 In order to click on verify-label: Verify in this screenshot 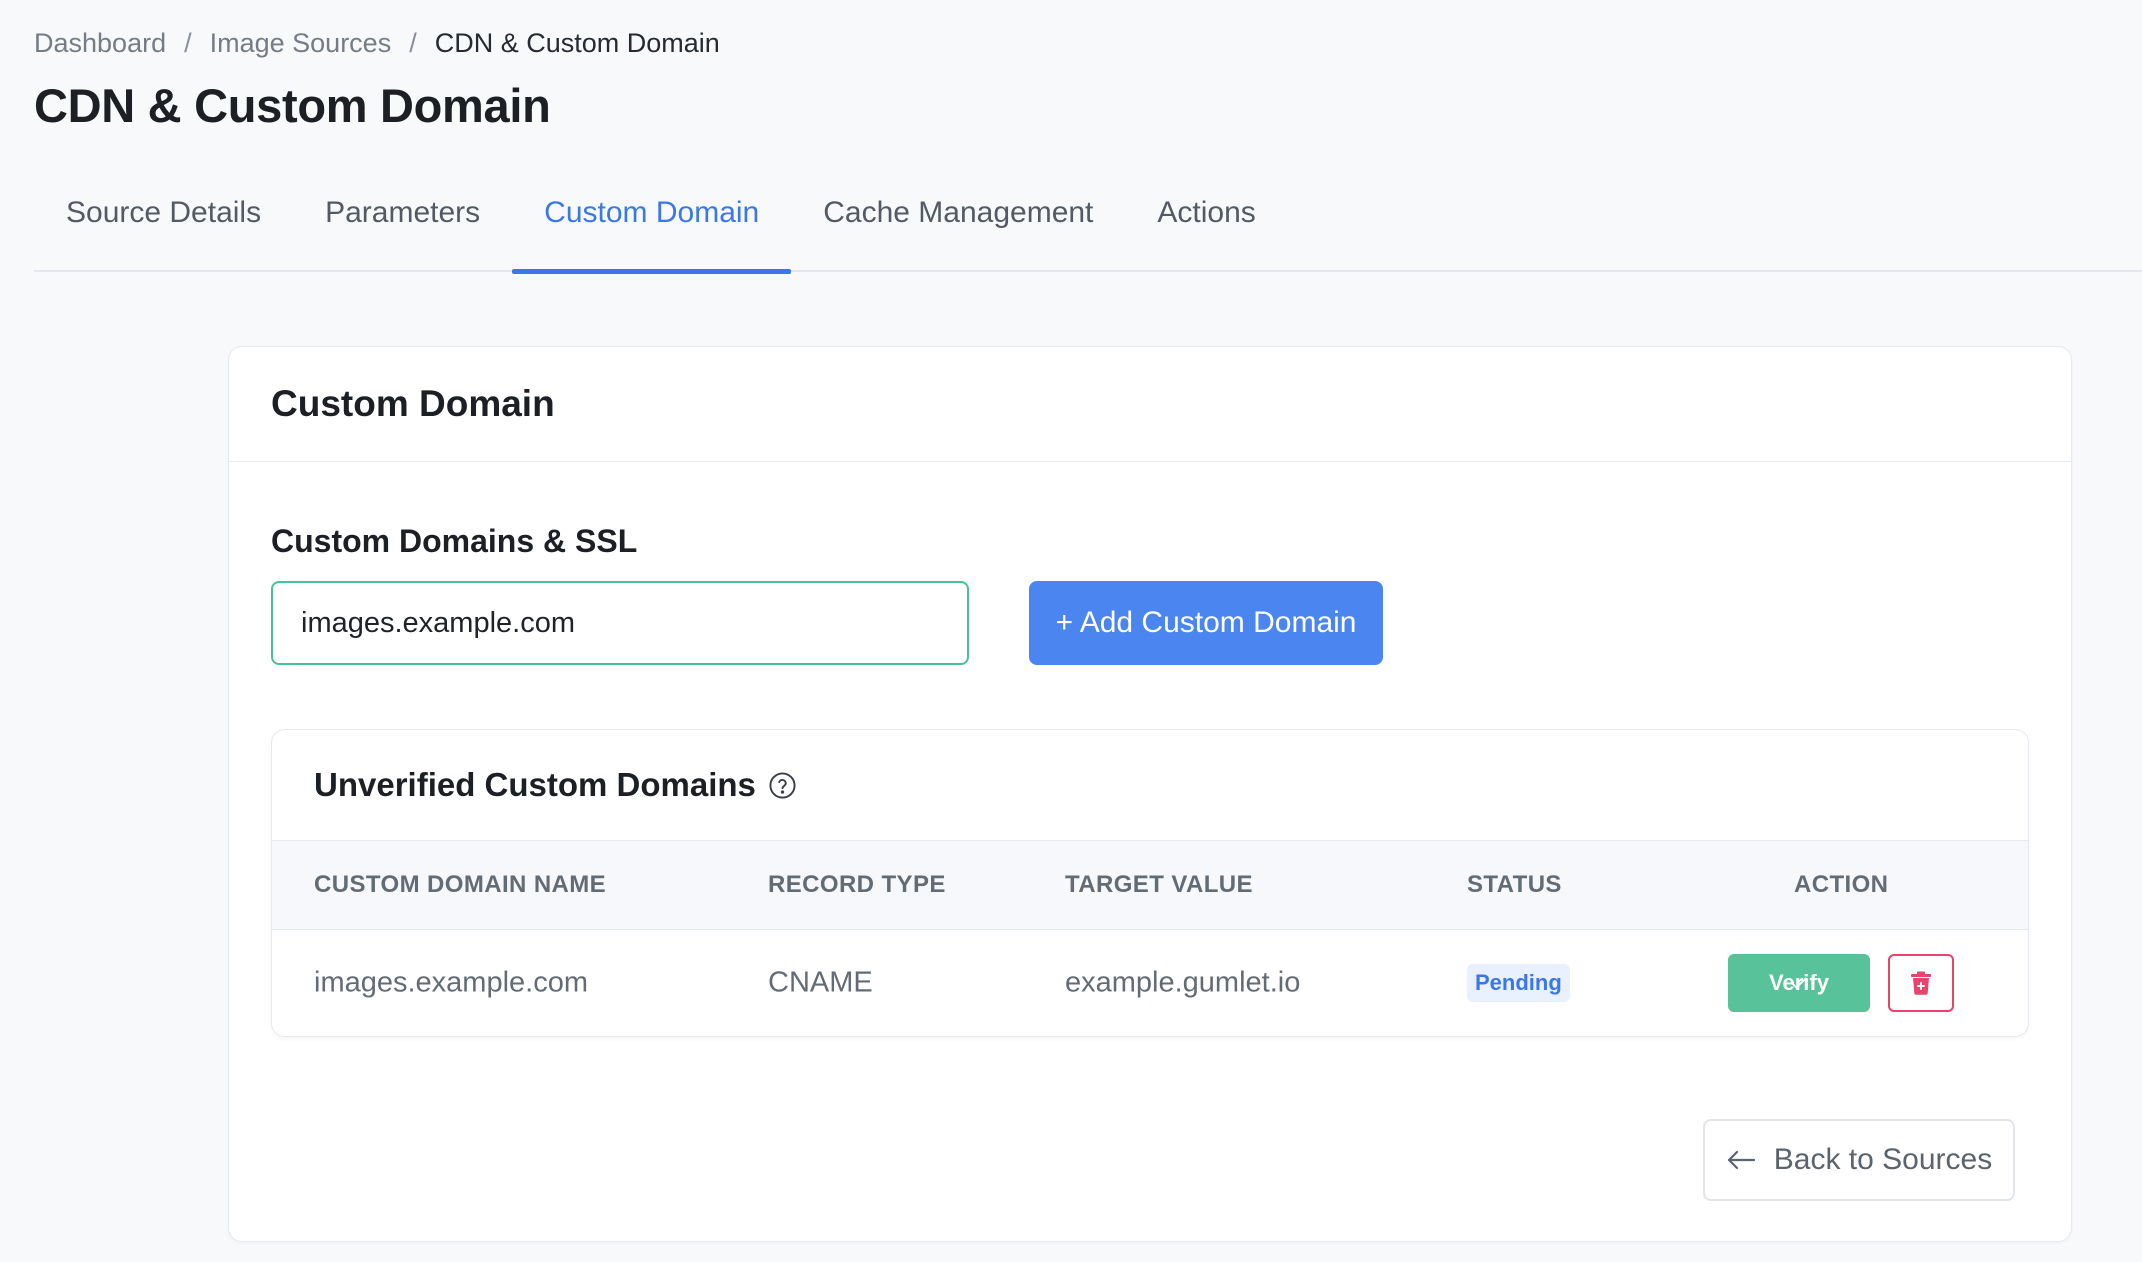, I will do `click(1799, 982)`.